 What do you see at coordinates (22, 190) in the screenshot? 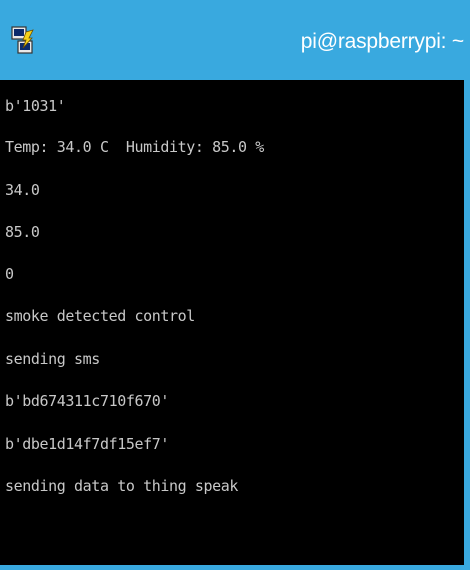
I see `terminal-line: 34.0` at bounding box center [22, 190].